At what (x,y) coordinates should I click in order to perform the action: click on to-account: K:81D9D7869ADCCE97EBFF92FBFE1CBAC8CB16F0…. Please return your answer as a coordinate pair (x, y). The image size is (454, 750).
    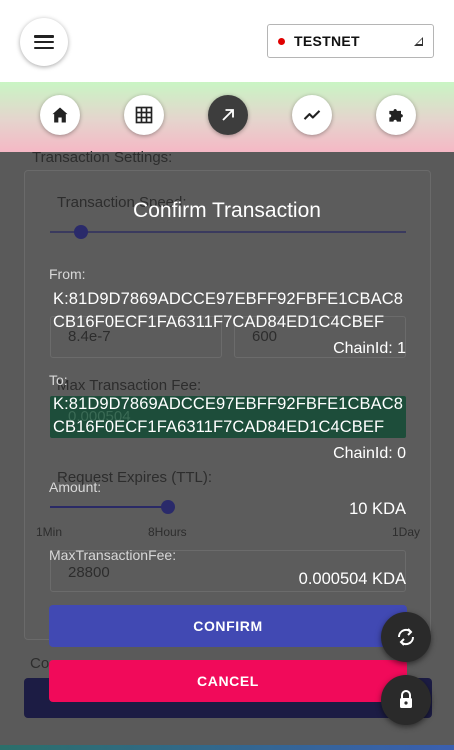
    Looking at the image, I should click on (228, 415).